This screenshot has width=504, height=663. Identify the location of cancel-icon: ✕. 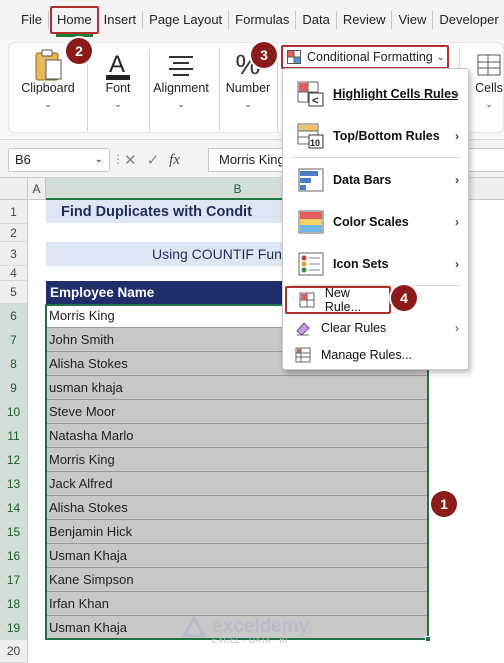
(130, 160).